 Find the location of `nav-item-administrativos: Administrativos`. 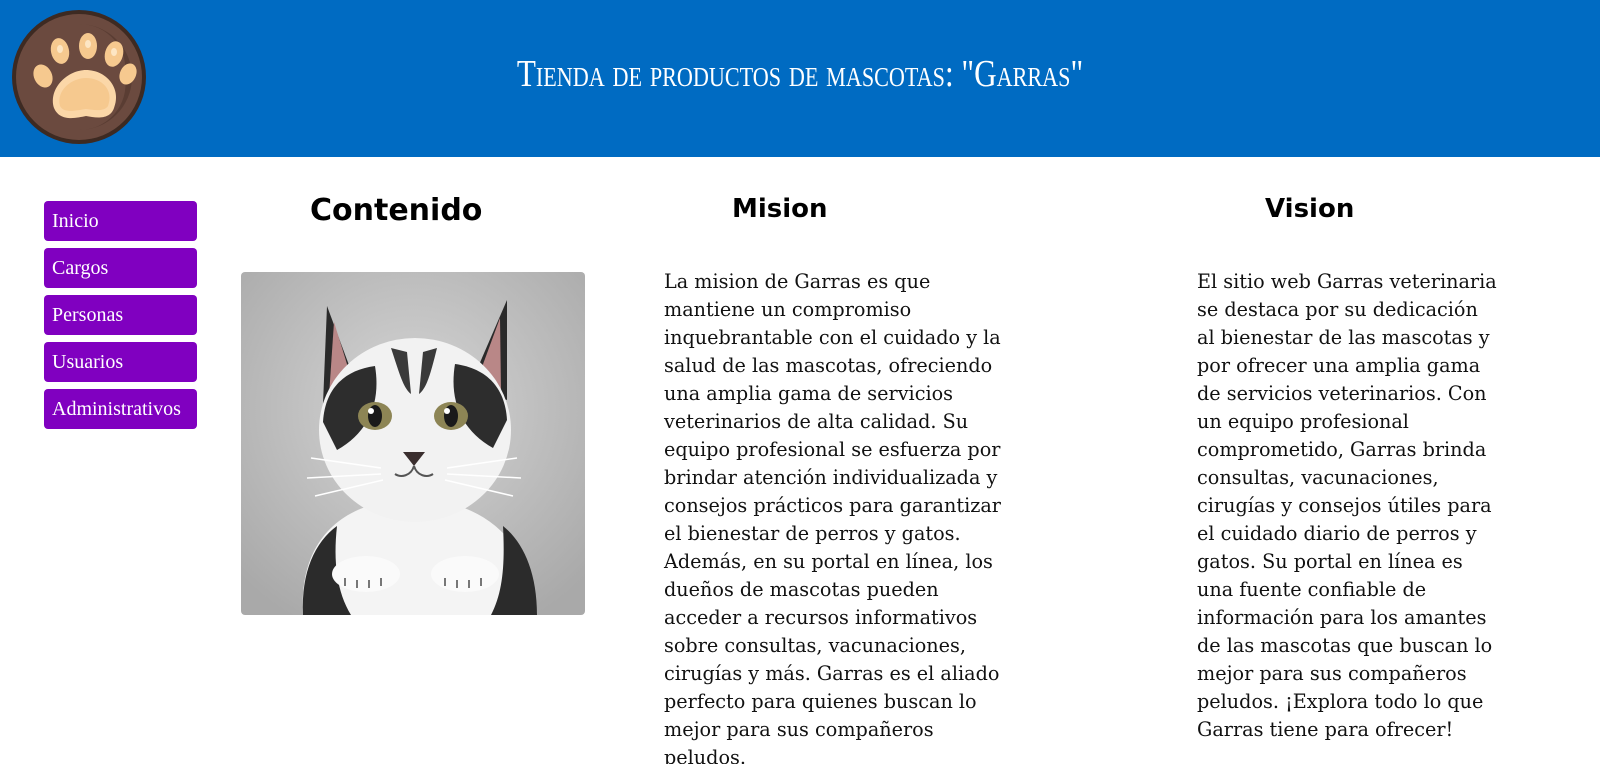

nav-item-administrativos: Administrativos is located at coordinates (120, 409).